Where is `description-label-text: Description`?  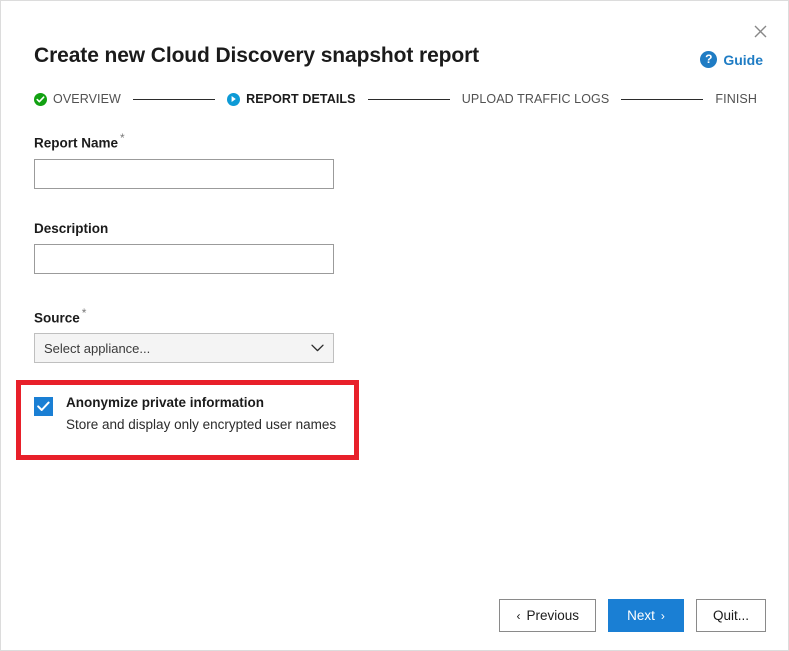 description-label-text: Description is located at coordinates (71, 228).